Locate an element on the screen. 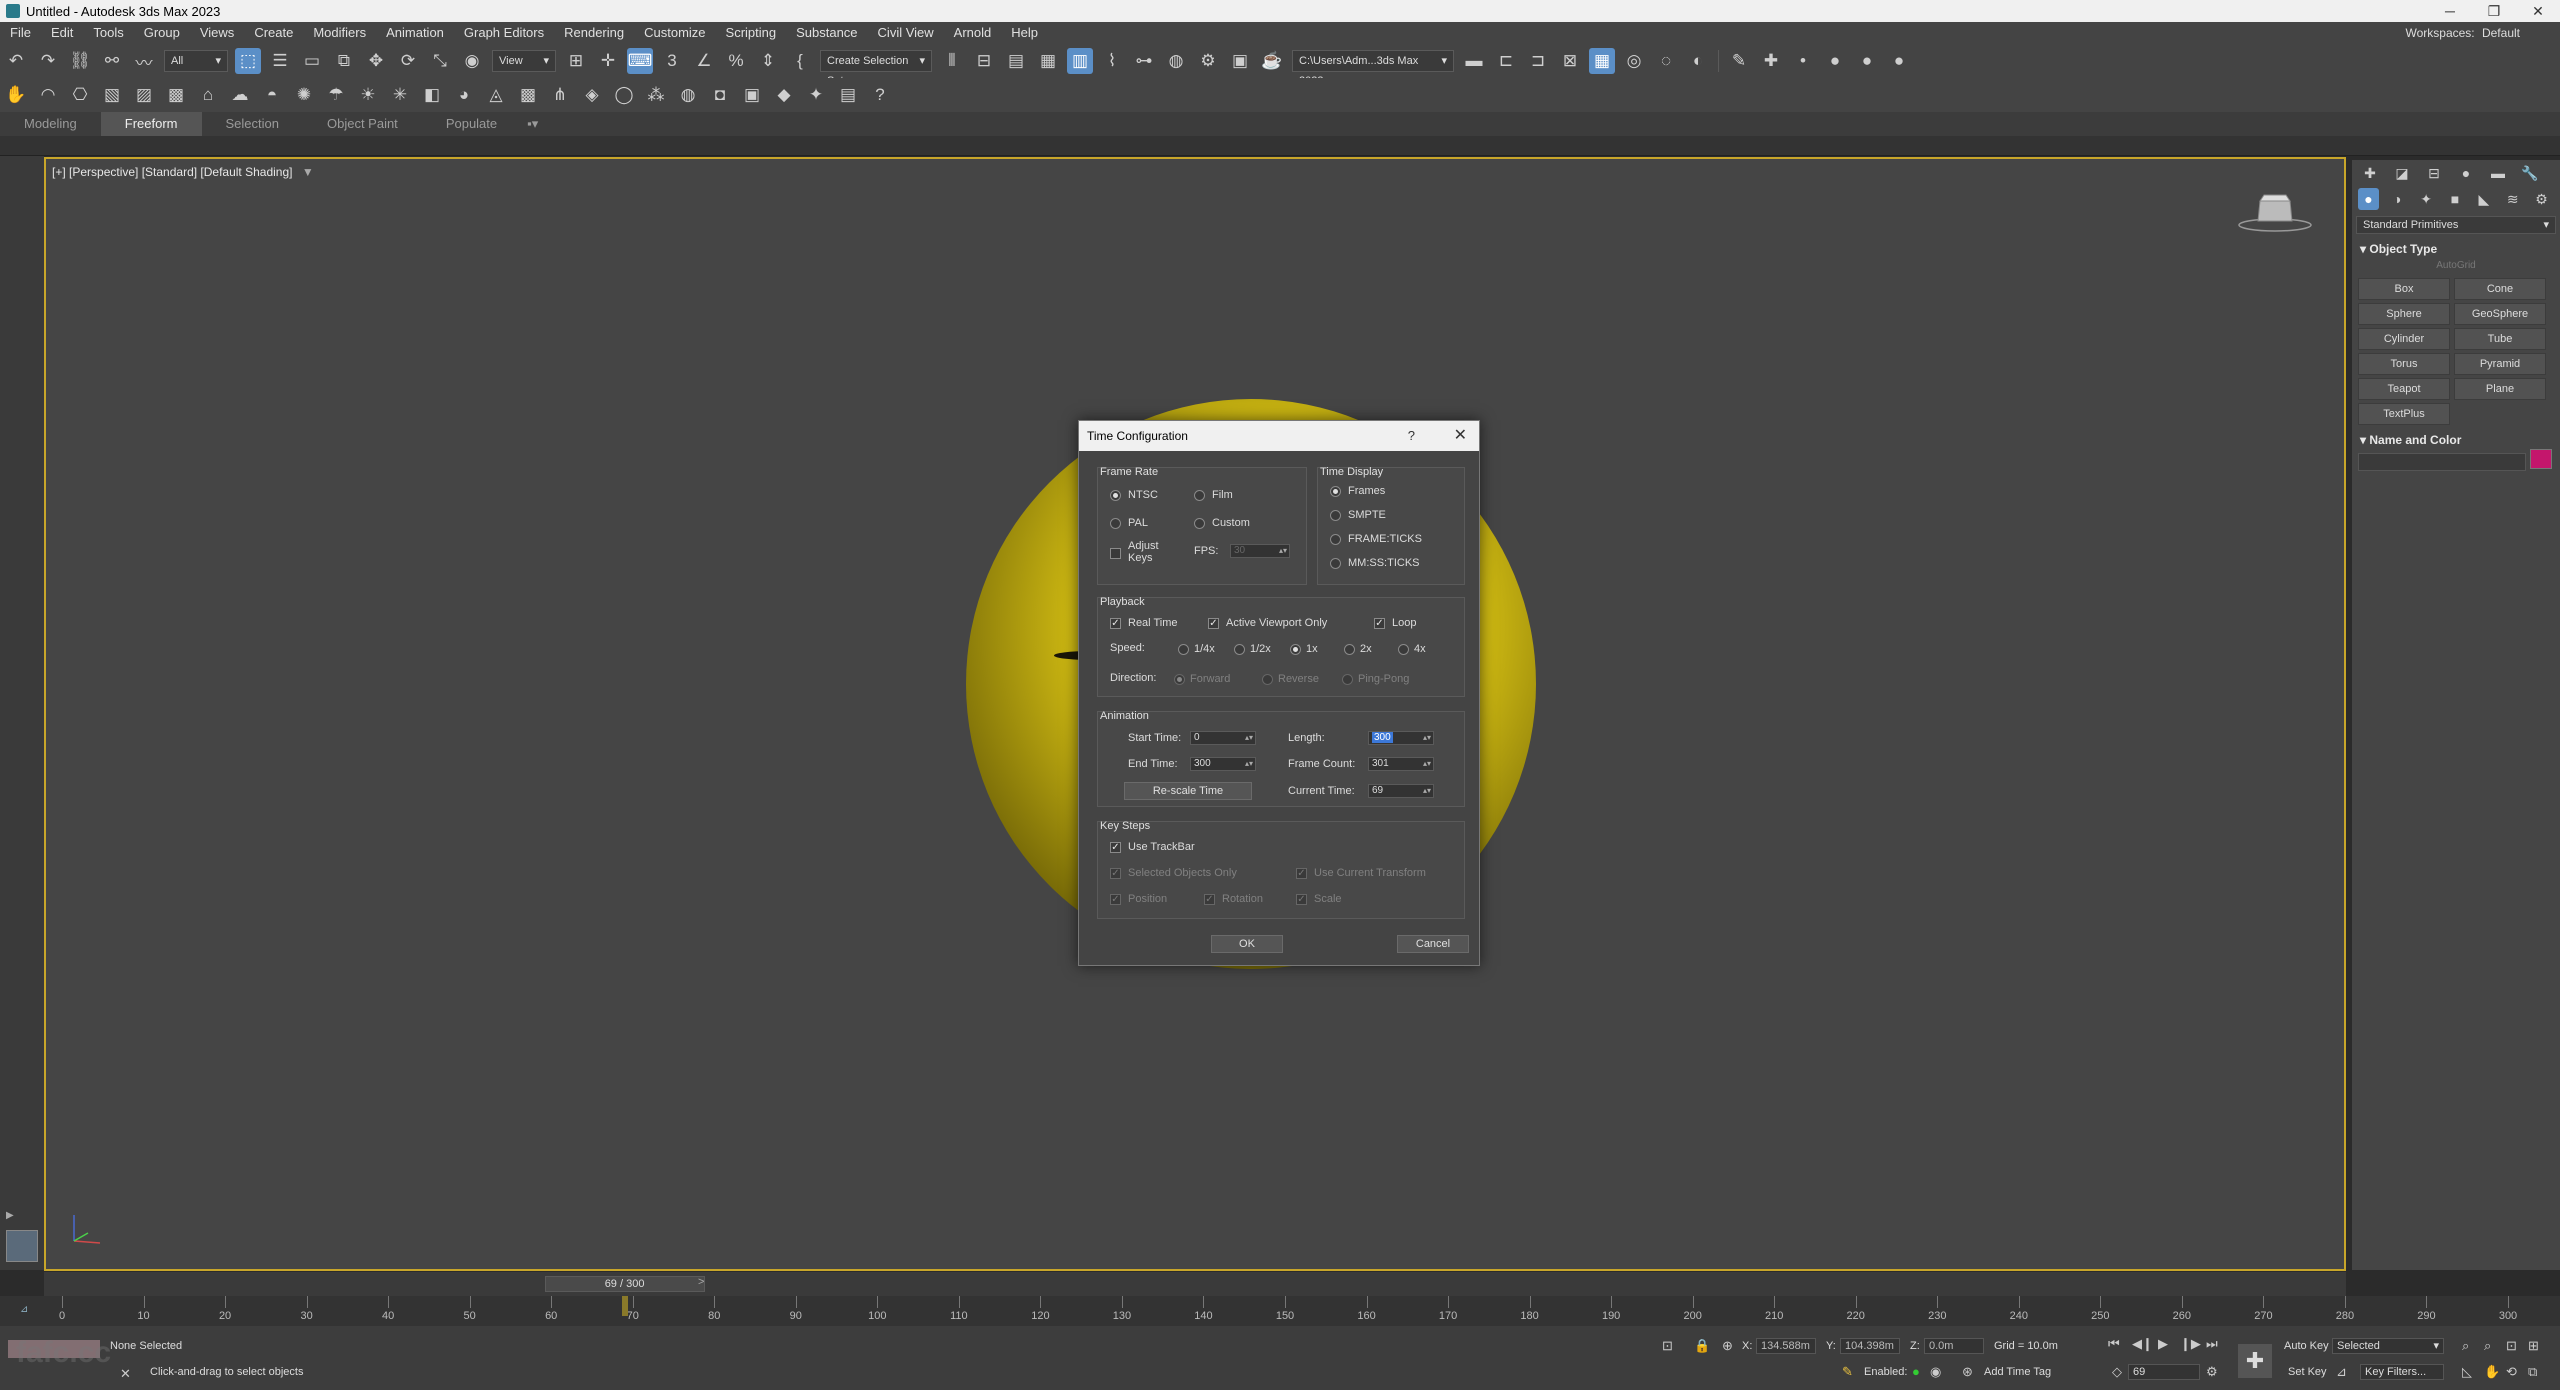  object-color-swatch is located at coordinates (2541, 459).